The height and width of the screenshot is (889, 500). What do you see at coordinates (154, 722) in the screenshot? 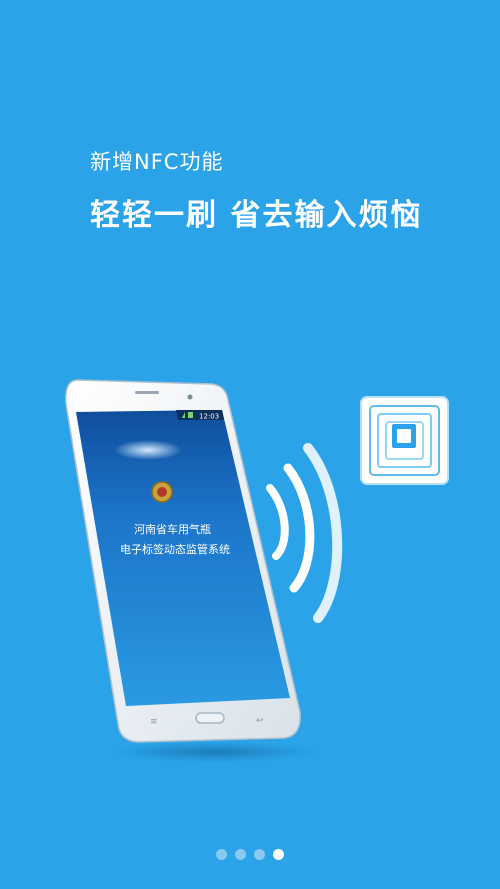
I see `menu-key-icon: ≡` at bounding box center [154, 722].